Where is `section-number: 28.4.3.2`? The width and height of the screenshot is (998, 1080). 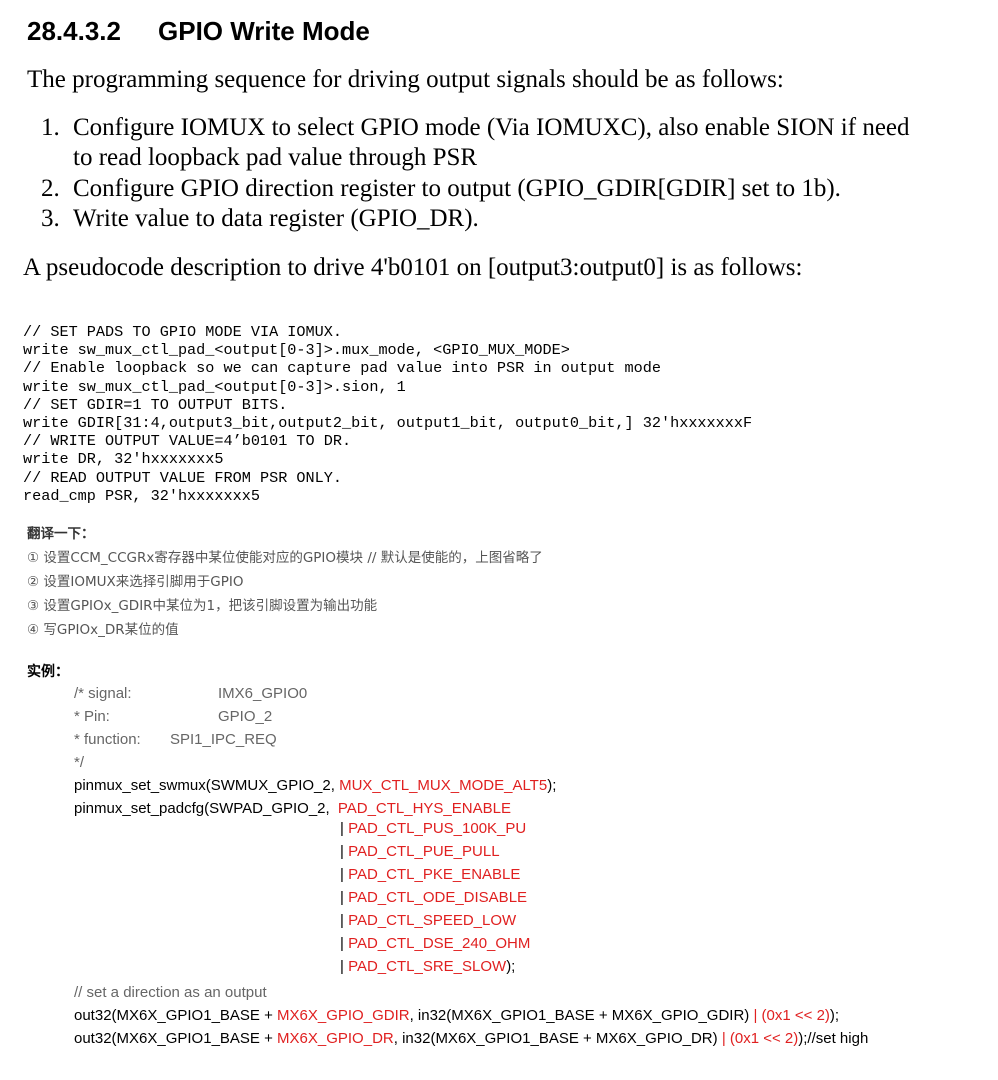
section-number: 28.4.3.2 is located at coordinates (74, 31).